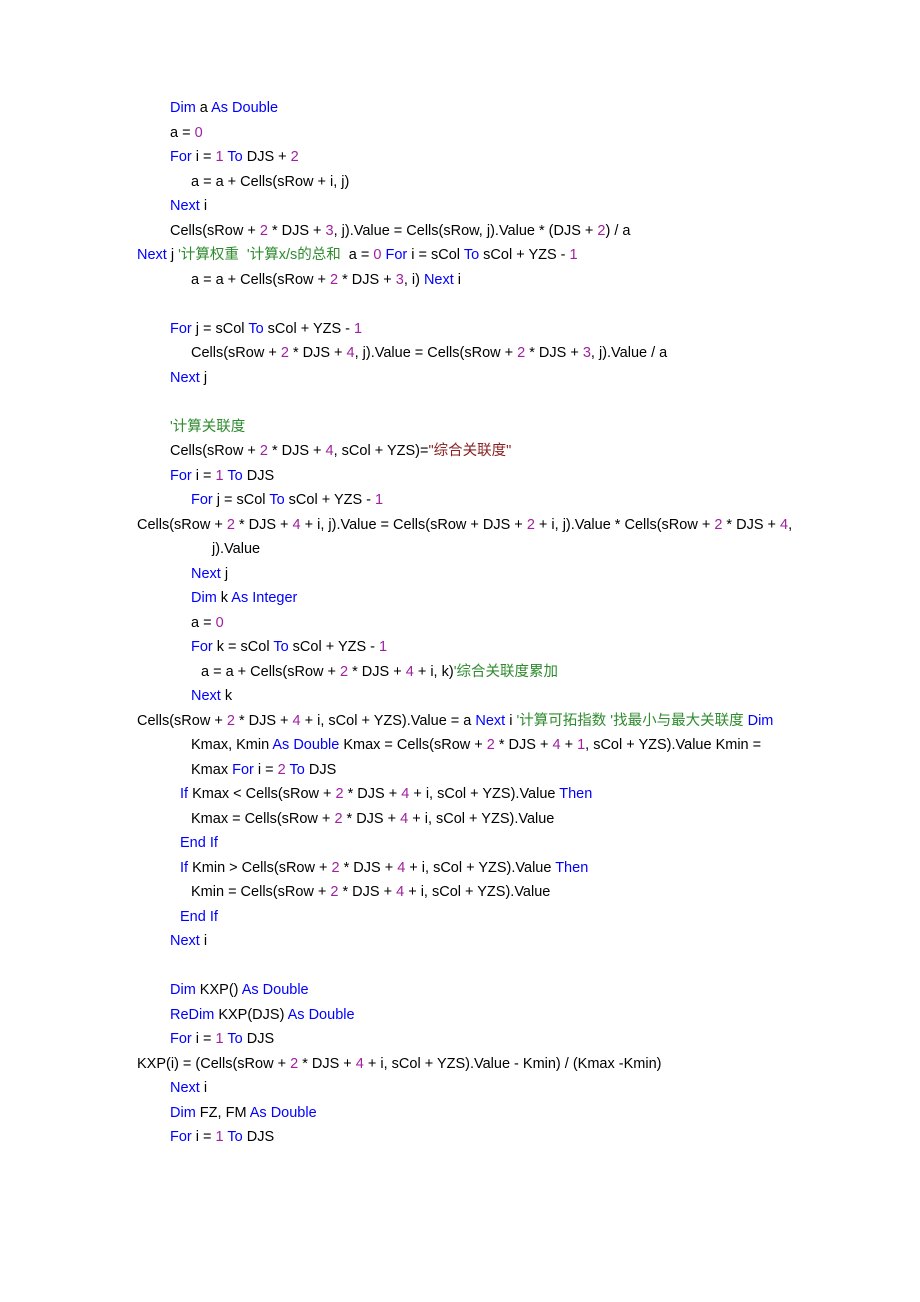  What do you see at coordinates (477, 892) in the screenshot?
I see `code-token-plain: + i, sCol + YZS).Value` at bounding box center [477, 892].